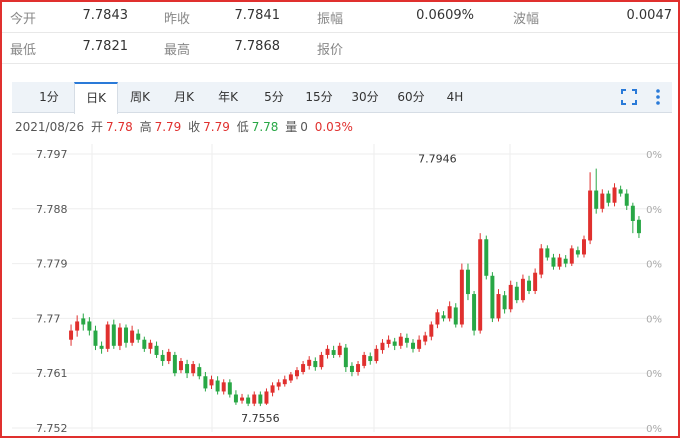 This screenshot has width=680, height=438. What do you see at coordinates (50, 127) in the screenshot?
I see `info-date: 2021/08/26` at bounding box center [50, 127].